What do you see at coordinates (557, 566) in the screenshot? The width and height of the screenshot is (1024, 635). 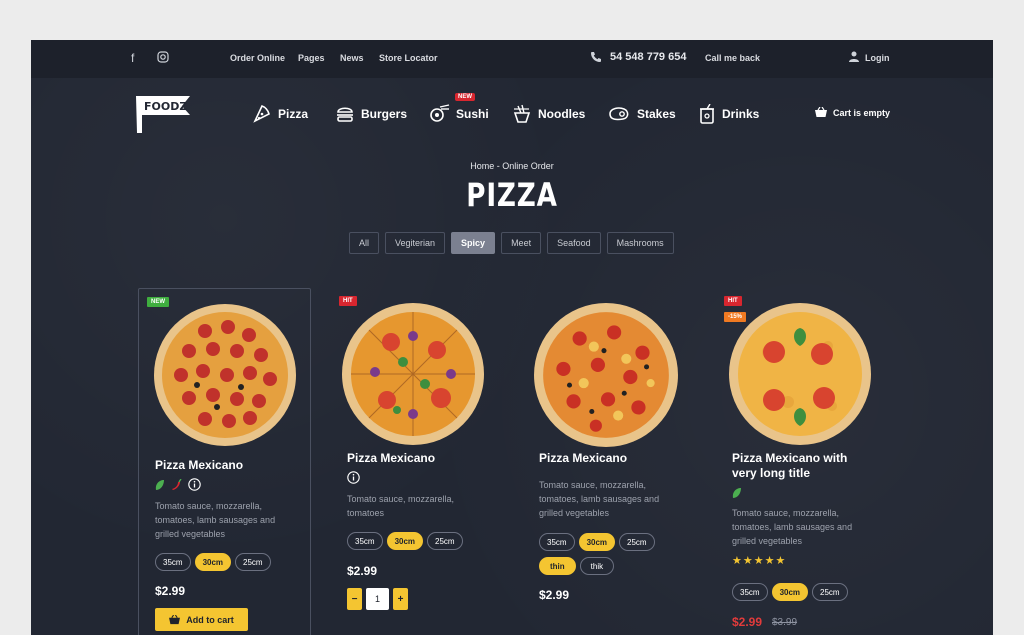 I see `crust-option-thin: thin` at bounding box center [557, 566].